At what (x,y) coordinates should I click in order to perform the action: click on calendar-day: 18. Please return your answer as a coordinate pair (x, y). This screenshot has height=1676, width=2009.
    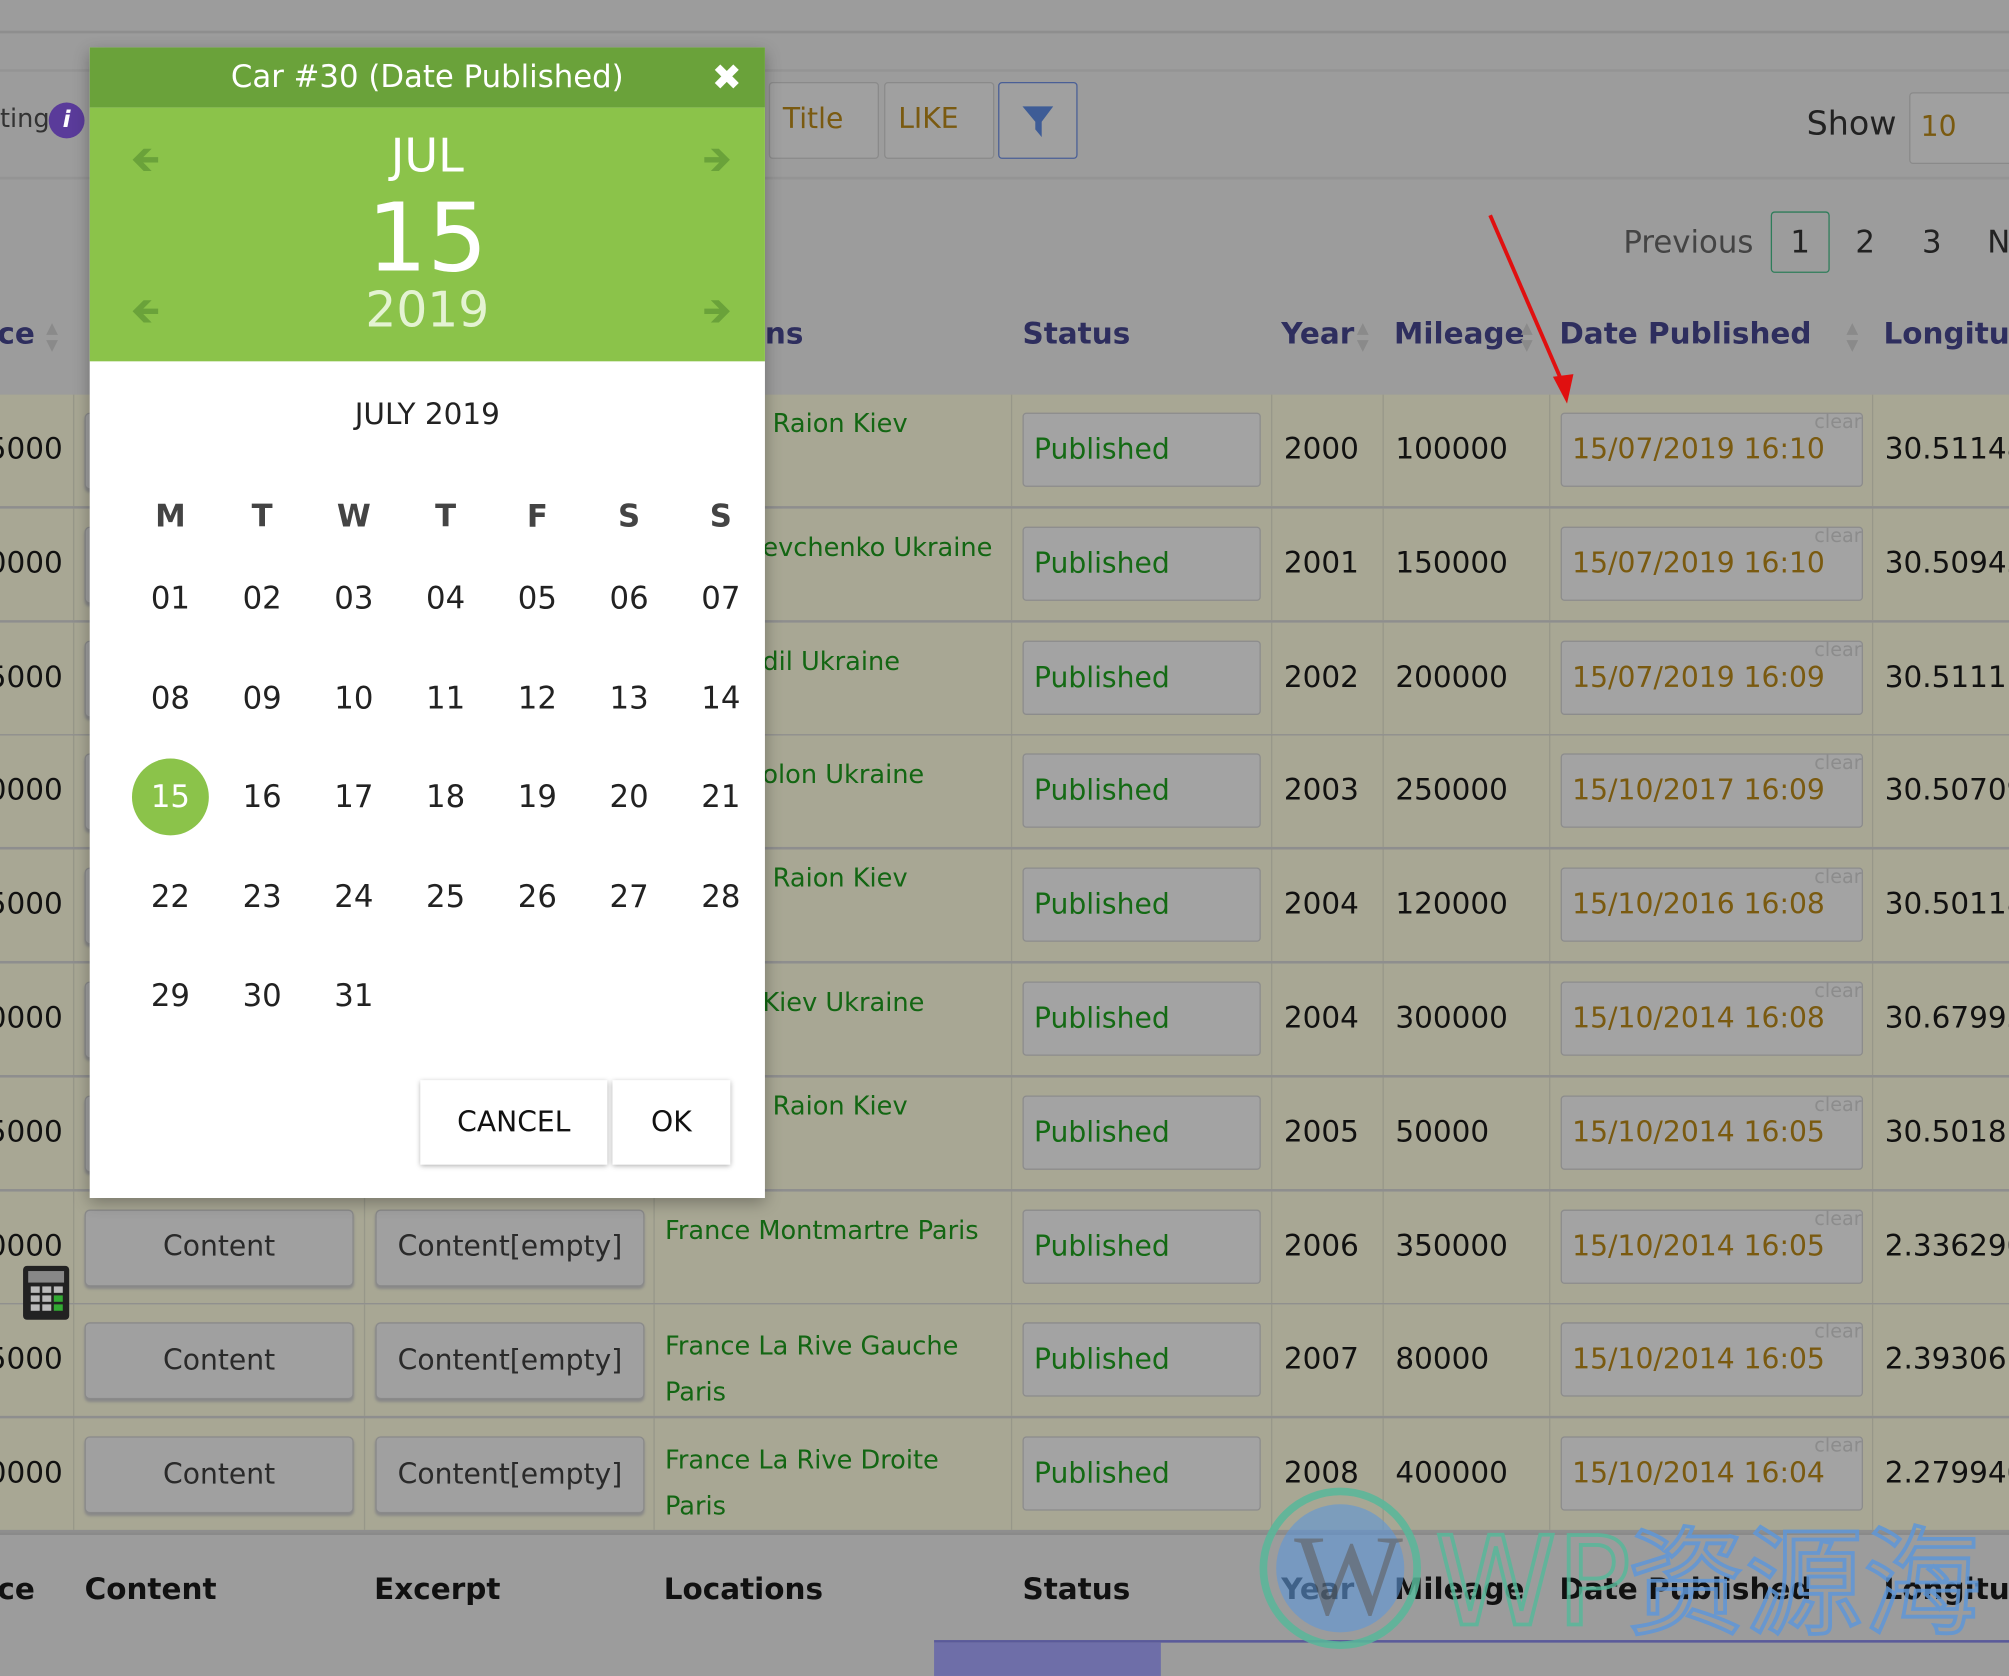
    Looking at the image, I should click on (445, 797).